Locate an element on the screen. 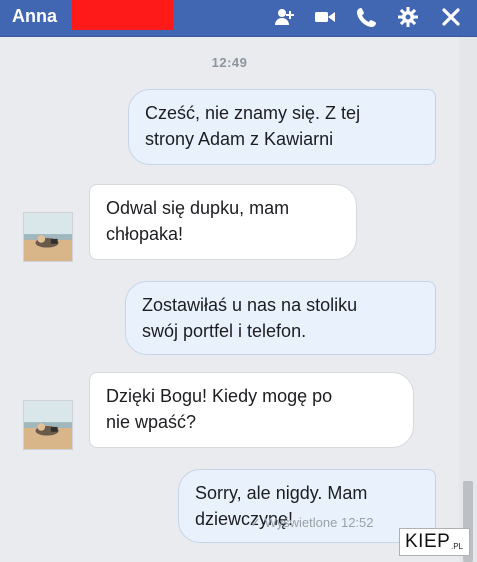 The width and height of the screenshot is (477, 562). message-line: swój portfel i telefon. is located at coordinates (224, 331).